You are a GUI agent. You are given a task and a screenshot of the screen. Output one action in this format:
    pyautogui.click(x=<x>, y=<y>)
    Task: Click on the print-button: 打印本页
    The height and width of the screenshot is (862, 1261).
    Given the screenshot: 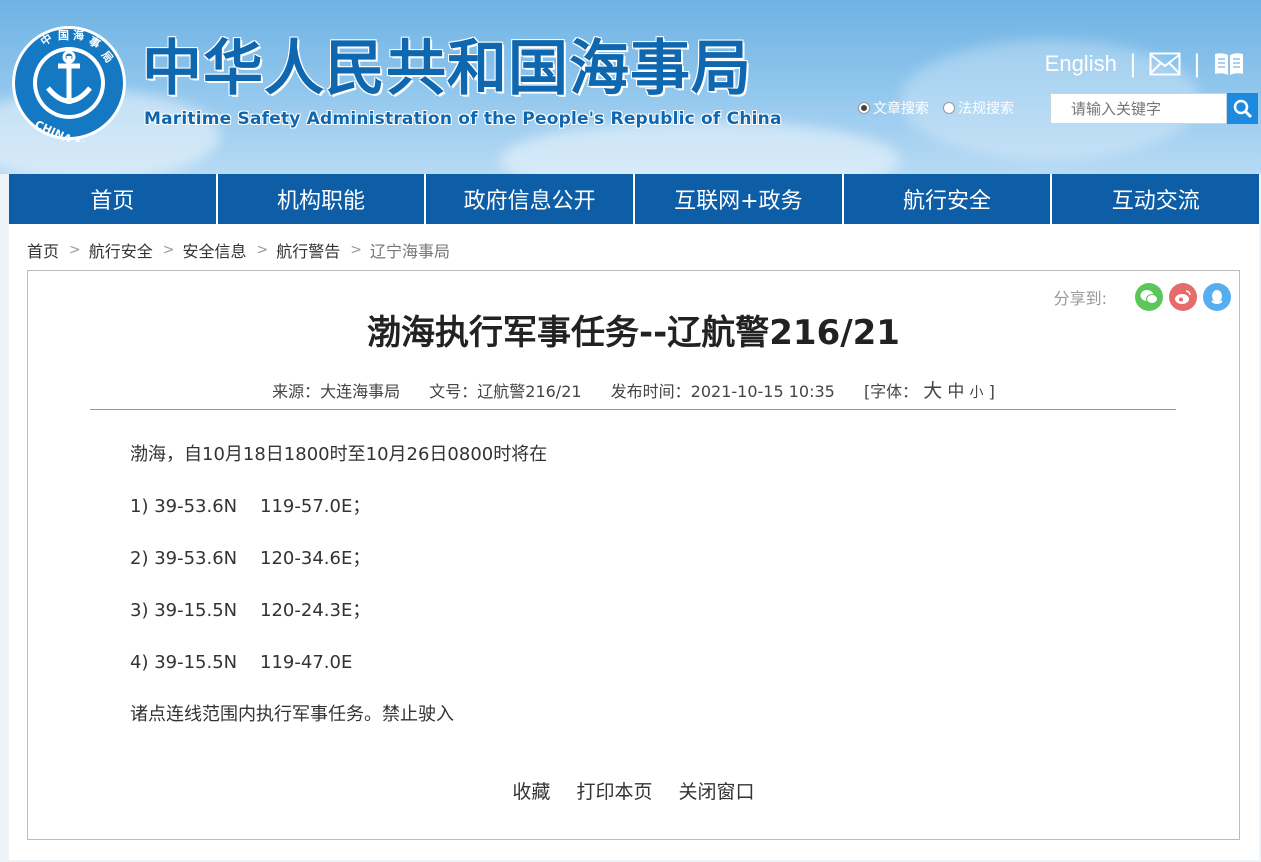 What is the action you would take?
    pyautogui.click(x=614, y=792)
    